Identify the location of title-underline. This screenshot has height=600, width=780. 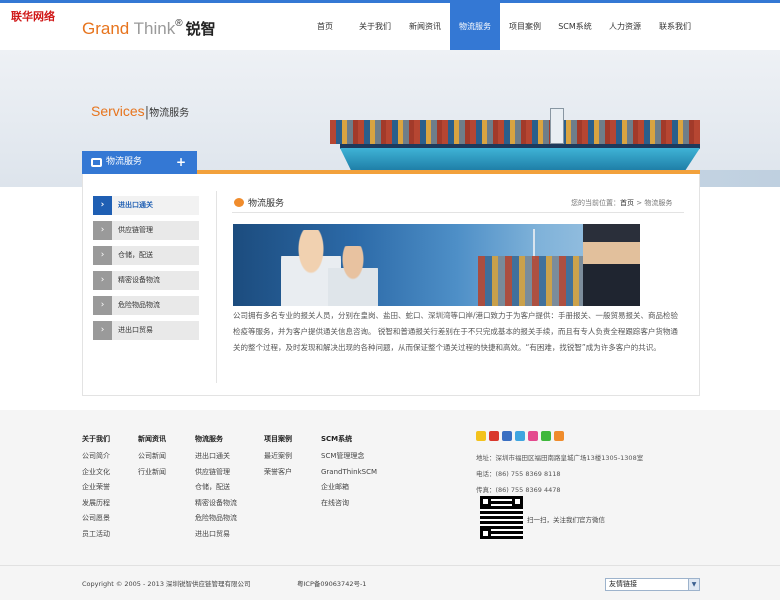
(458, 212).